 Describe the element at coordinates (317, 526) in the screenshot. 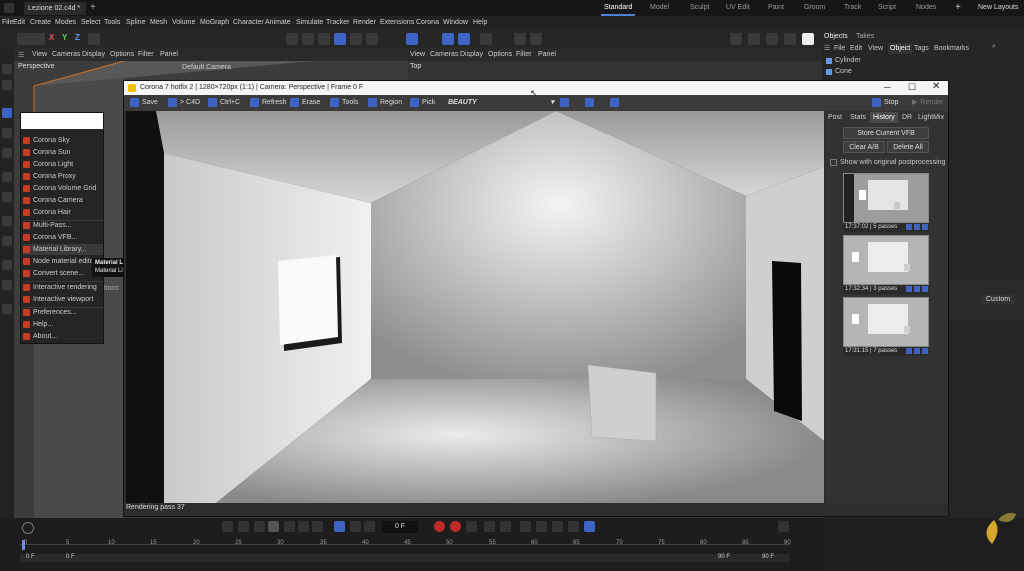

I see `goto-end-icon` at that location.